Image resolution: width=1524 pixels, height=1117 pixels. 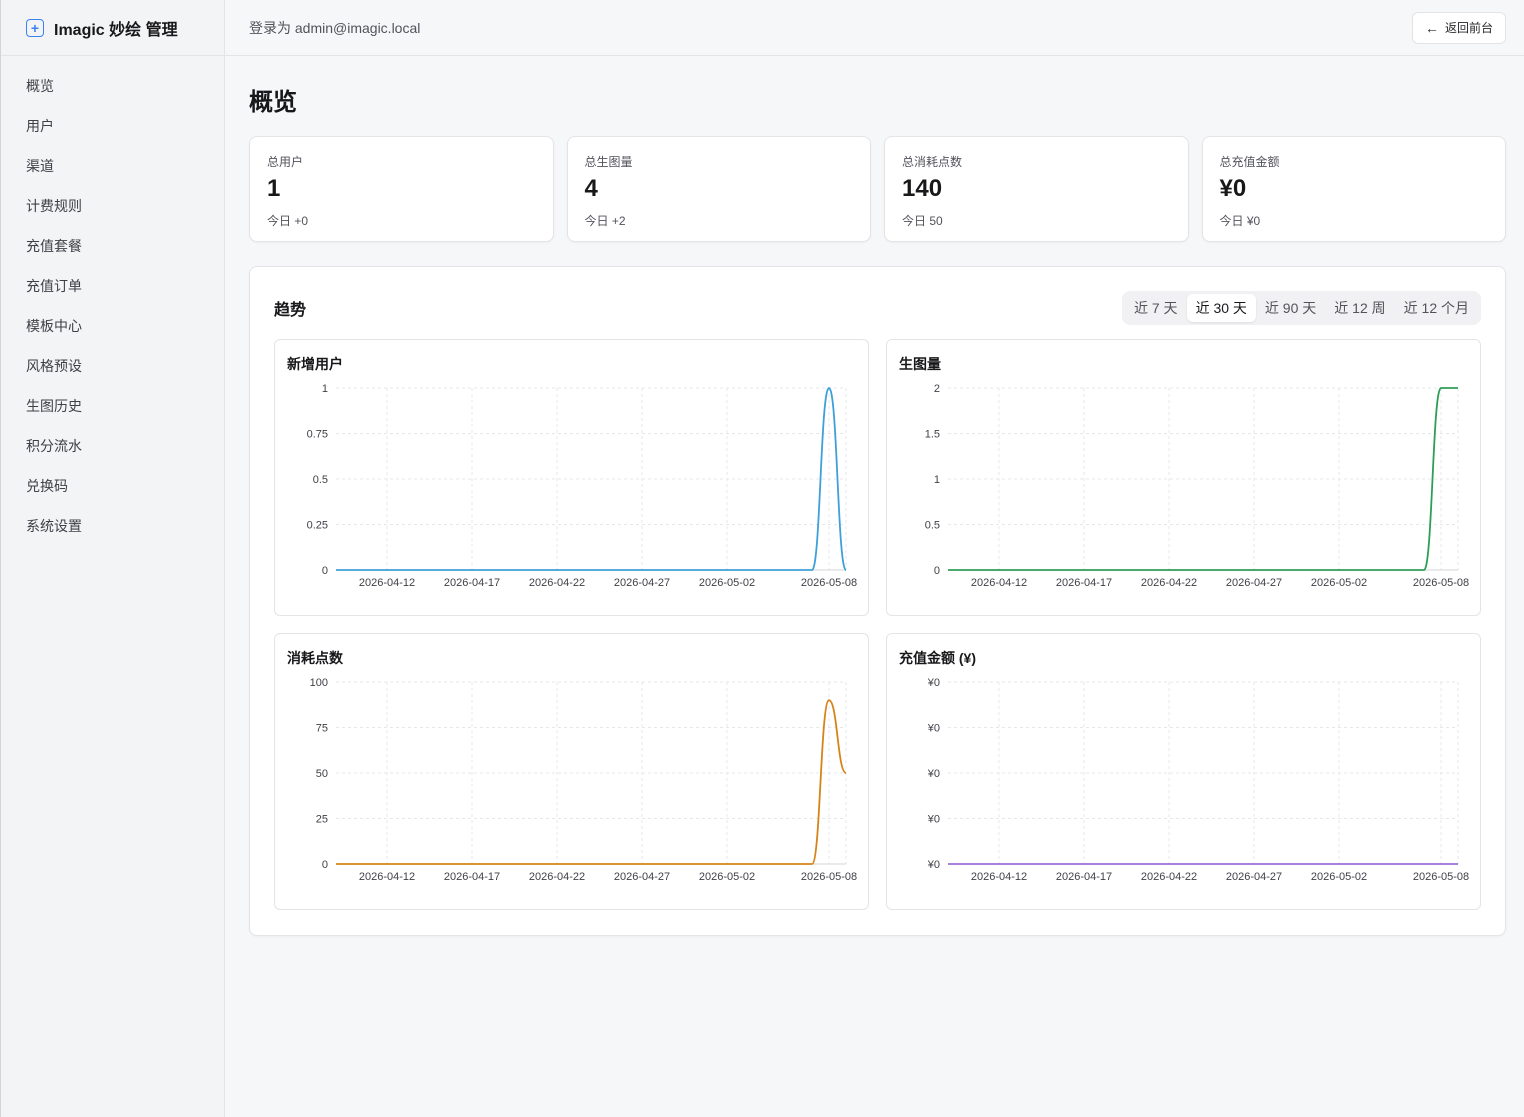 I want to click on range-30-days: 近 30 天, so click(x=1221, y=308).